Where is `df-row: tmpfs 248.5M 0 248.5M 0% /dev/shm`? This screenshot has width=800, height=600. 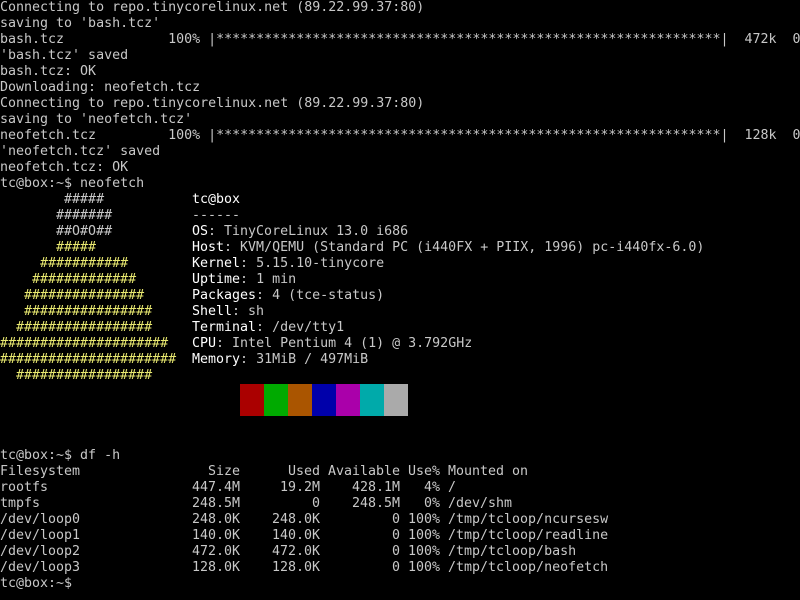
df-row: tmpfs 248.5M 0 248.5M 0% /dev/shm is located at coordinates (400, 504).